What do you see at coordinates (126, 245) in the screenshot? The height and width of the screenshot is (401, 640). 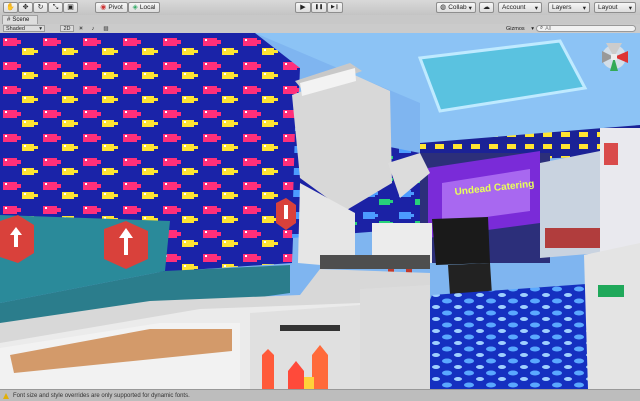 I see `arrow-sign-right` at bounding box center [126, 245].